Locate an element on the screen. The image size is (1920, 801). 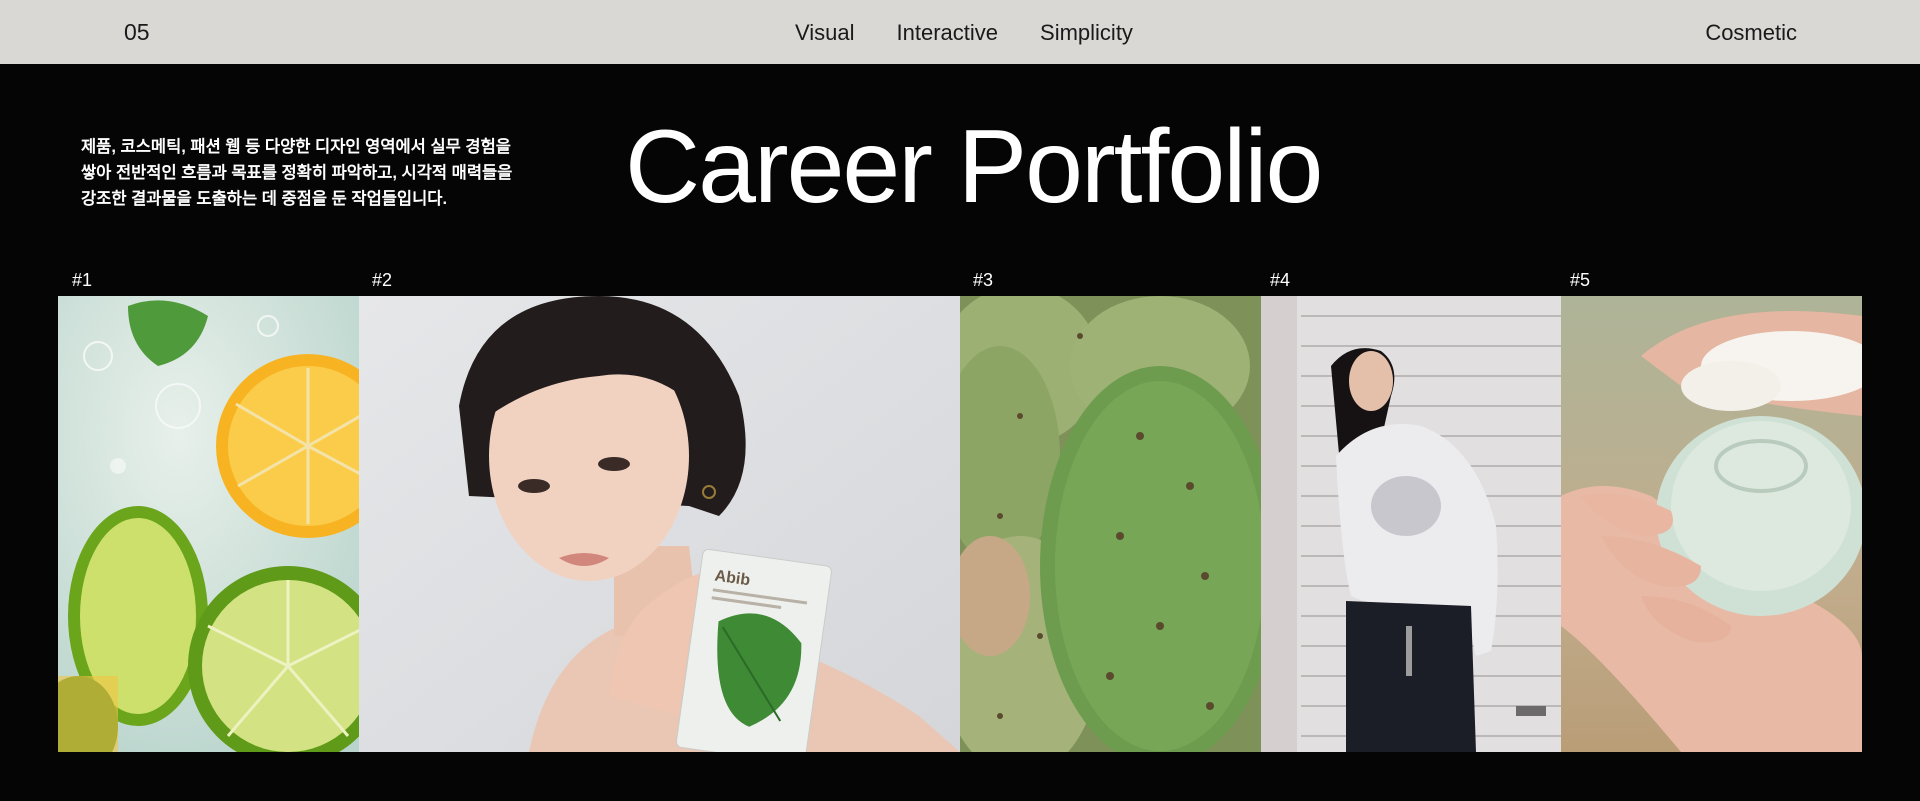
soap-bar-hand-image is located at coordinates (1711, 524).